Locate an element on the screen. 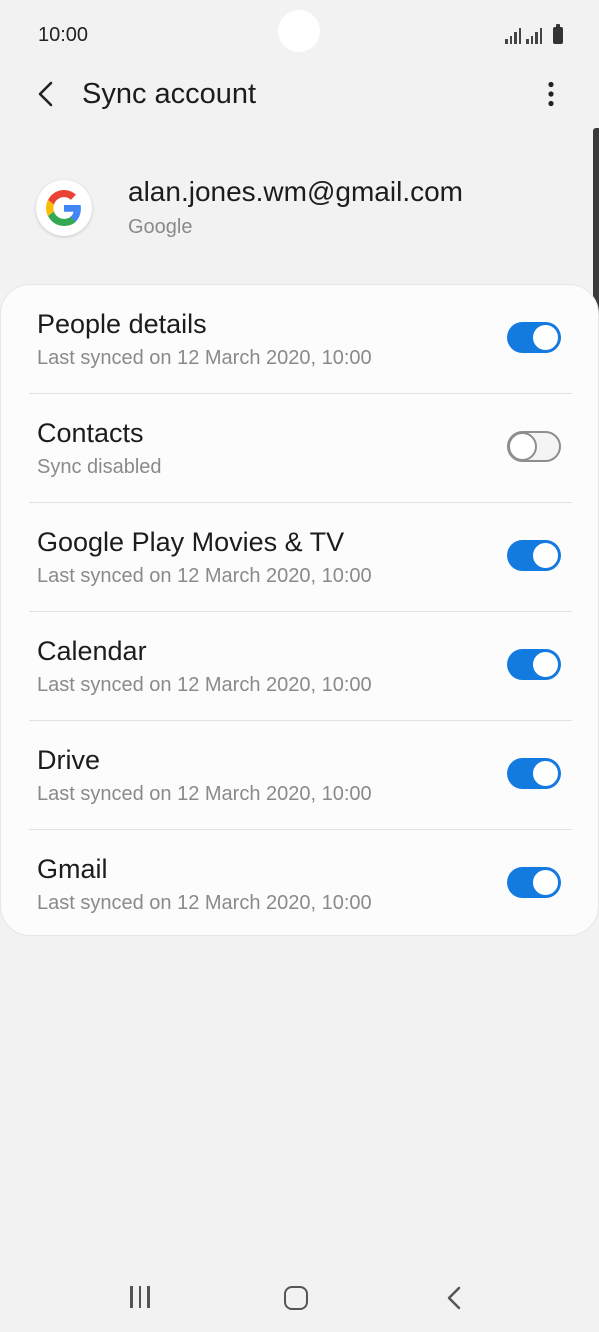  sync-toggle-calendar is located at coordinates (534, 664).